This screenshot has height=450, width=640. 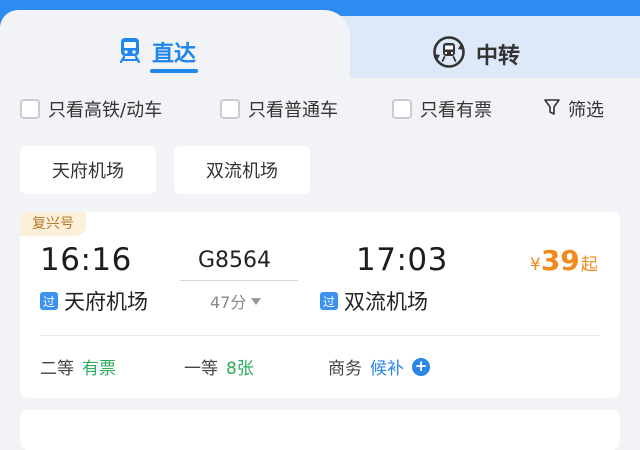 I want to click on filter-high-speed: 只看高铁/动车, so click(x=91, y=109).